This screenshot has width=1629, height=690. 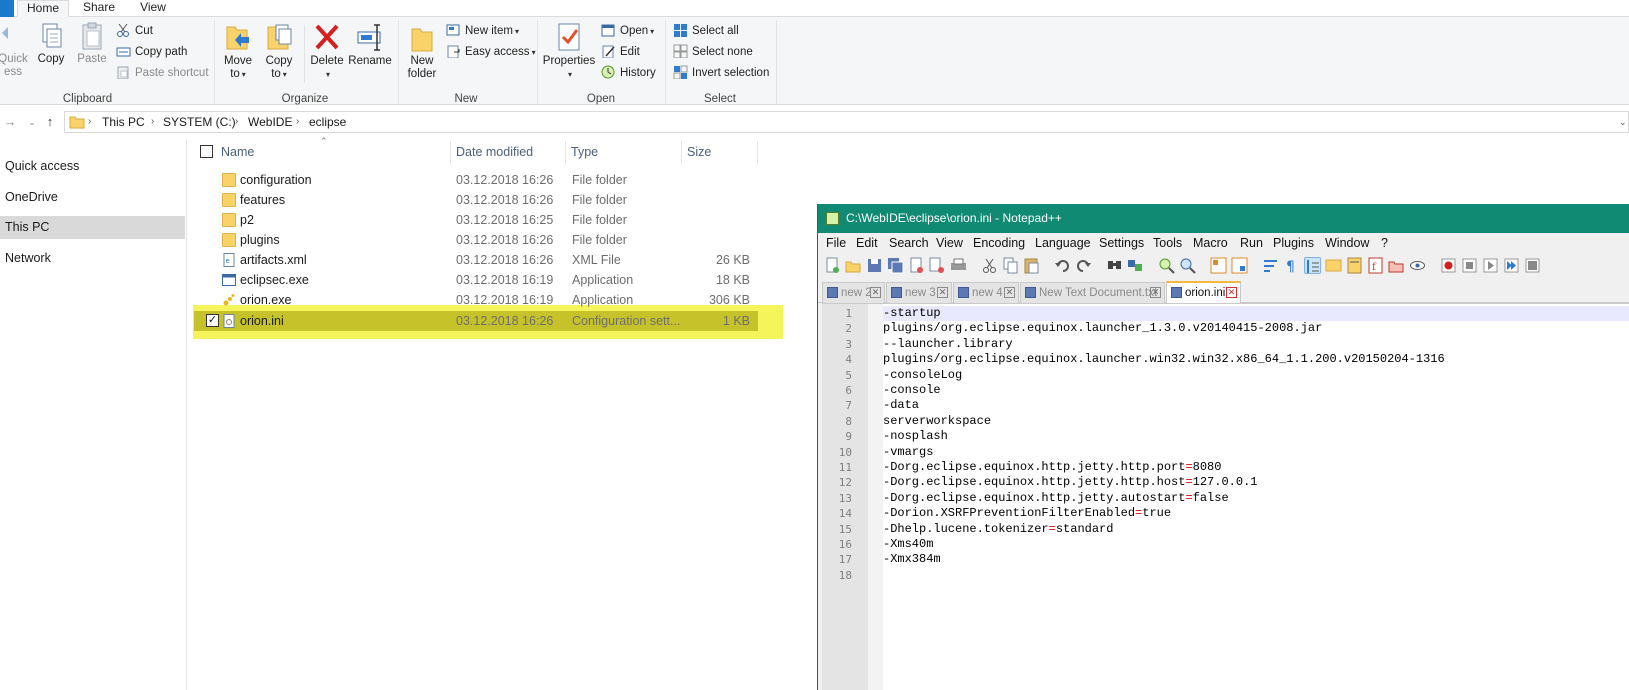 I want to click on invert-selection-button: Invert selection, so click(x=721, y=73).